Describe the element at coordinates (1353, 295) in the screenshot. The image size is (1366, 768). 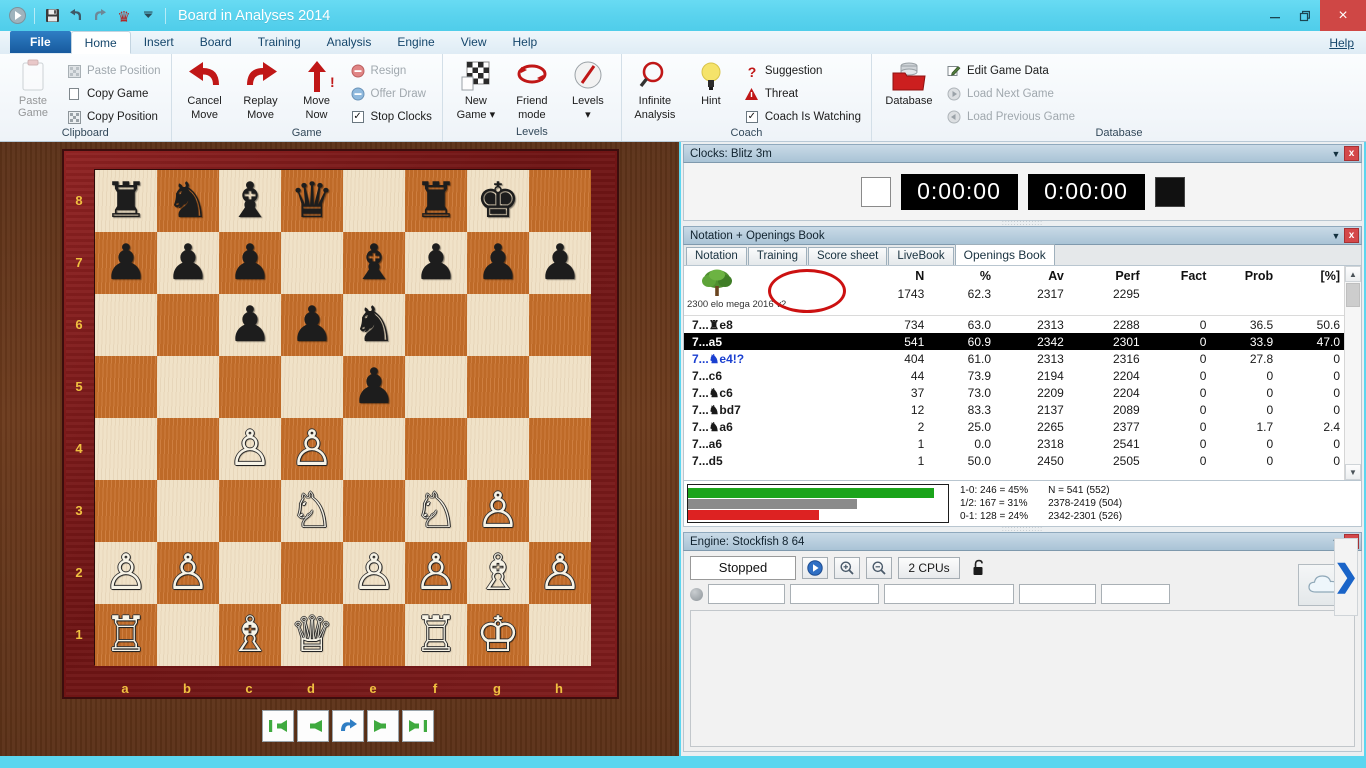
I see `scroll-thumb` at that location.